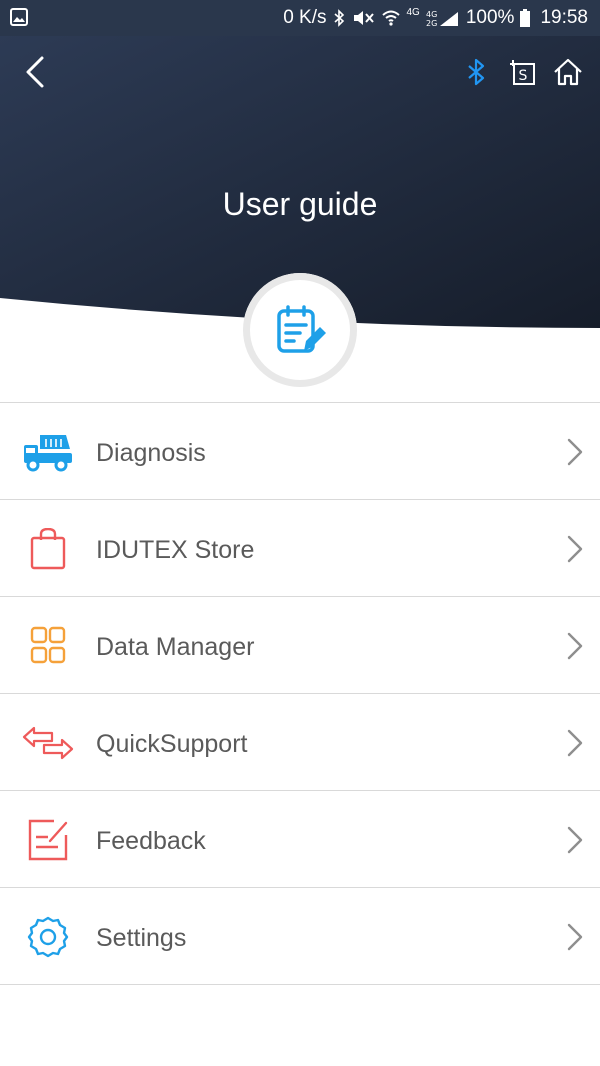  What do you see at coordinates (300, 839) in the screenshot?
I see `menu-item-feedback: Feedback` at bounding box center [300, 839].